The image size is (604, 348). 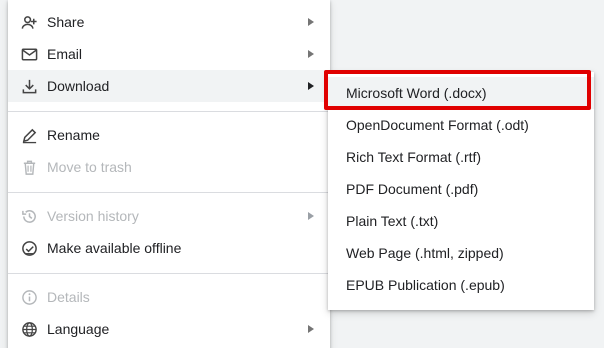 I want to click on menu-item-email: Email, so click(x=169, y=54).